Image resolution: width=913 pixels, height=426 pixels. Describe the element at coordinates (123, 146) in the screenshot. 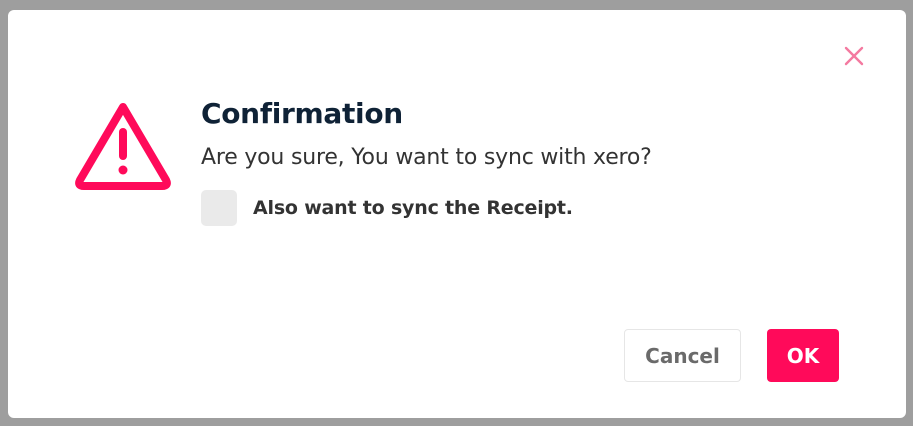

I see `warning-triangle-icon` at that location.